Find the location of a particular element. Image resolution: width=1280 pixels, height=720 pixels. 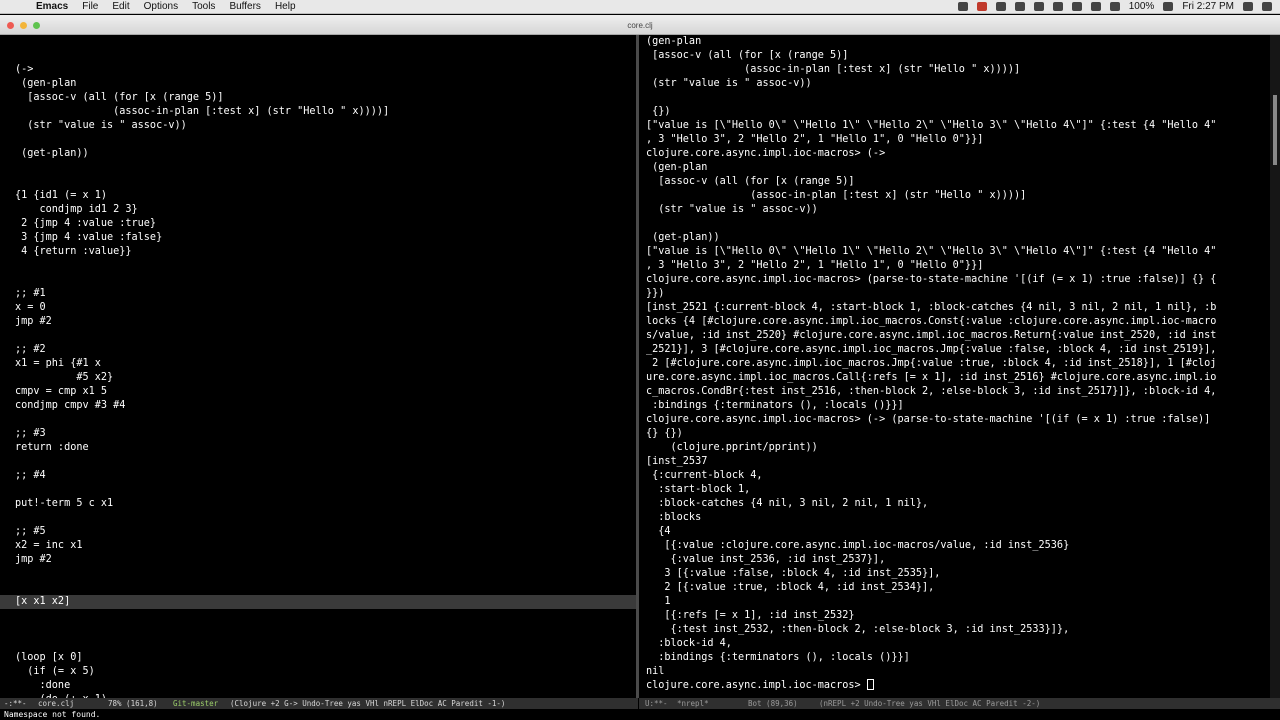

code-line: return :done is located at coordinates (318, 448).